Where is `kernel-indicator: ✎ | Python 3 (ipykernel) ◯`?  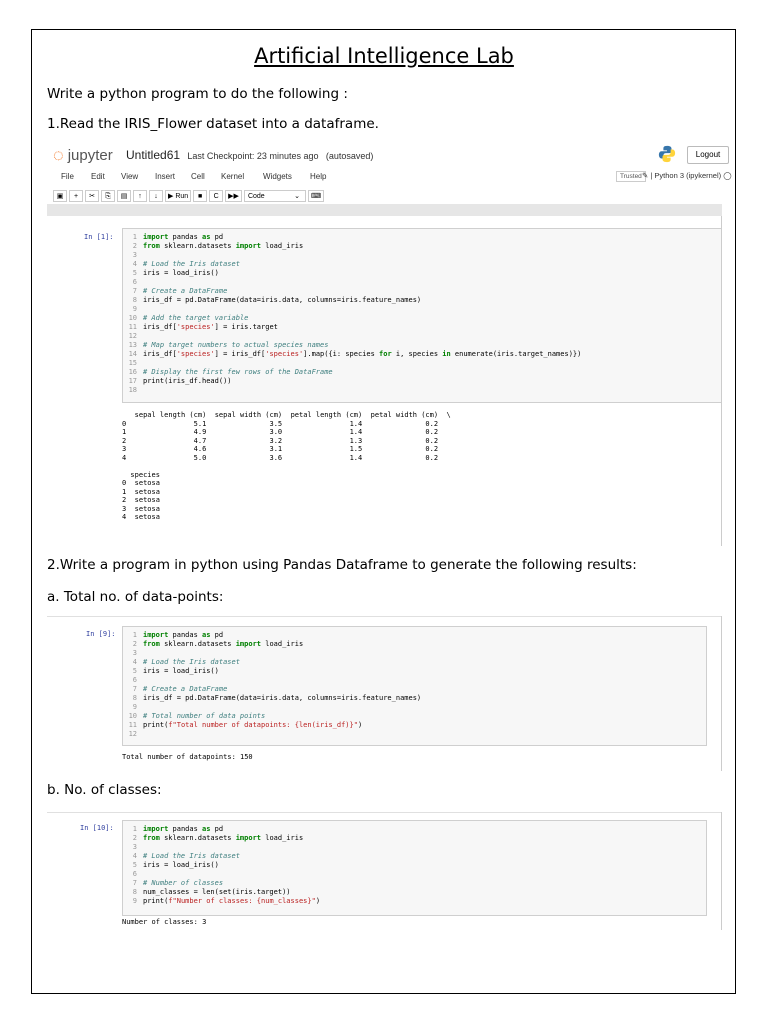
kernel-indicator: ✎ | Python 3 (ipykernel) ◯ is located at coordinates (687, 175).